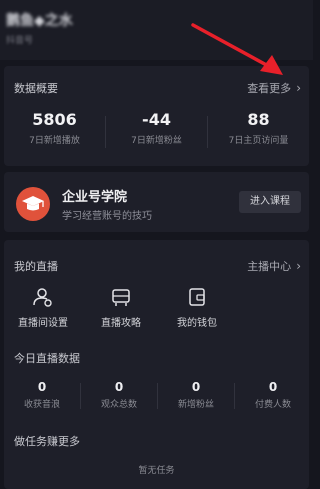 This screenshot has height=489, width=320. I want to click on stat-home-visits: 88 7日主页访问量, so click(258, 128).